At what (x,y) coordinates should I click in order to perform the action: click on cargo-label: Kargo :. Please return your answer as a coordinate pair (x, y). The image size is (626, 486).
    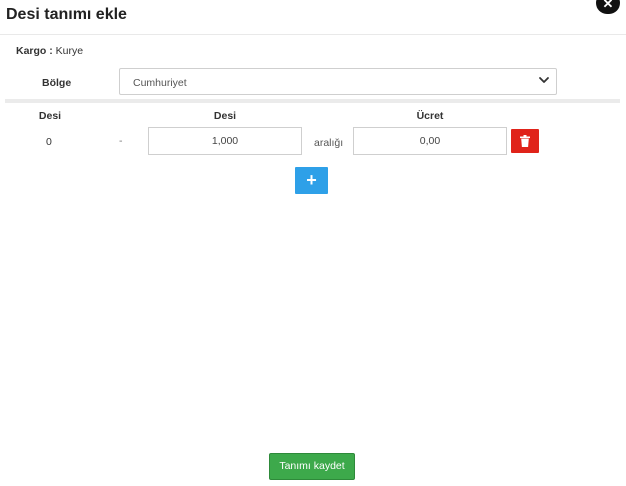
    Looking at the image, I should click on (34, 51).